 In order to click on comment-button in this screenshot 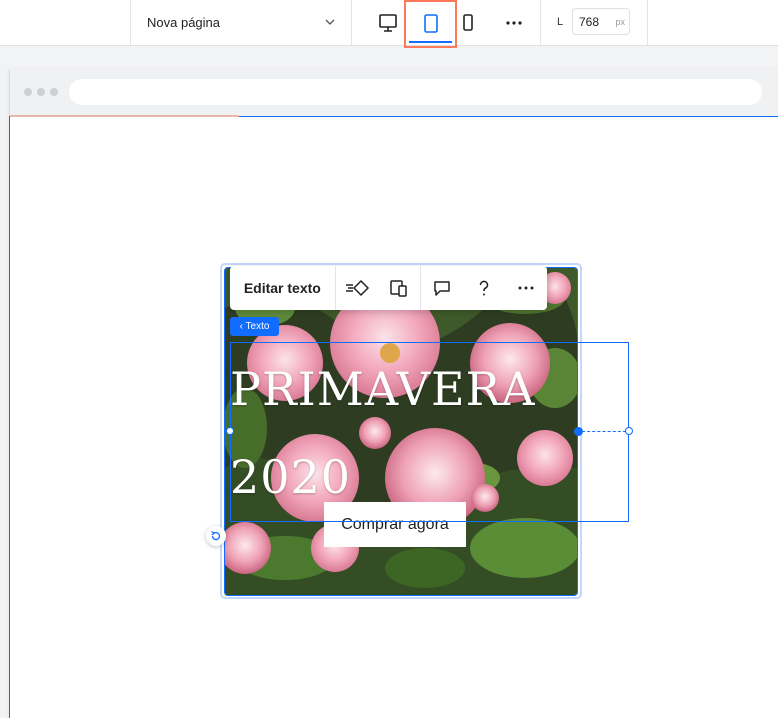, I will do `click(442, 288)`.